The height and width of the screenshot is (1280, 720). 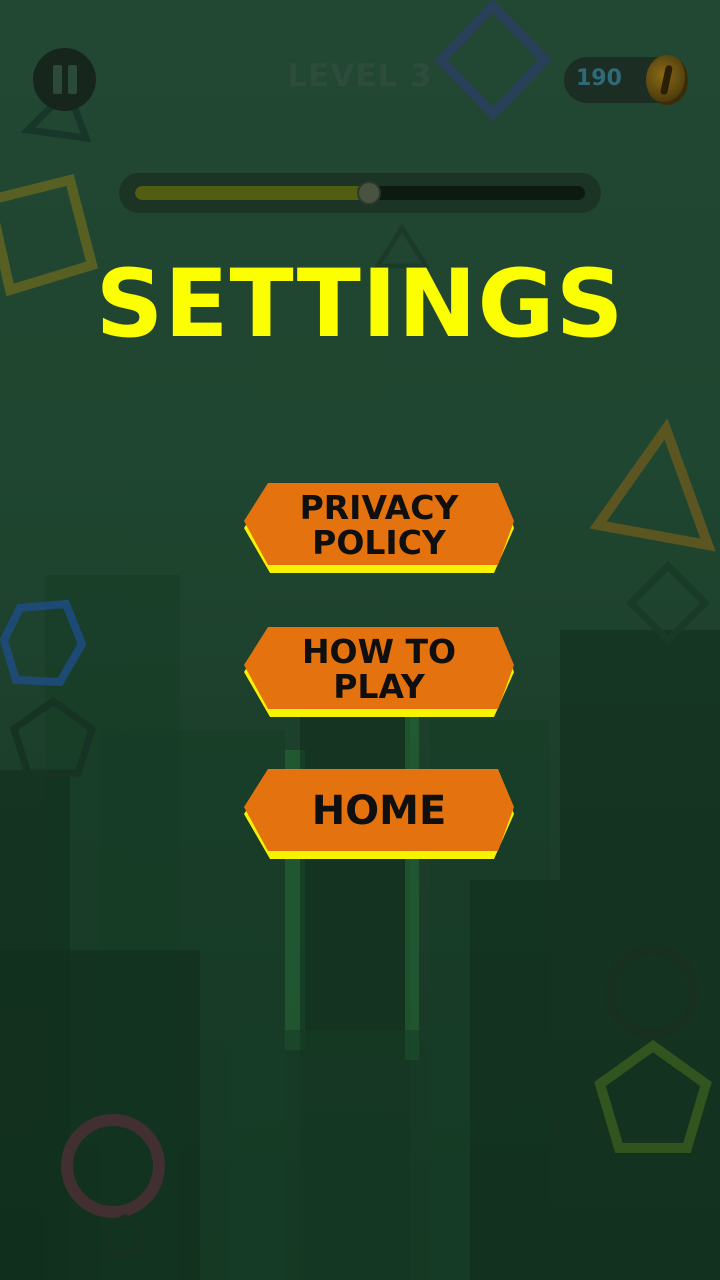 I want to click on diamond-outline-shape, so click(x=668, y=603).